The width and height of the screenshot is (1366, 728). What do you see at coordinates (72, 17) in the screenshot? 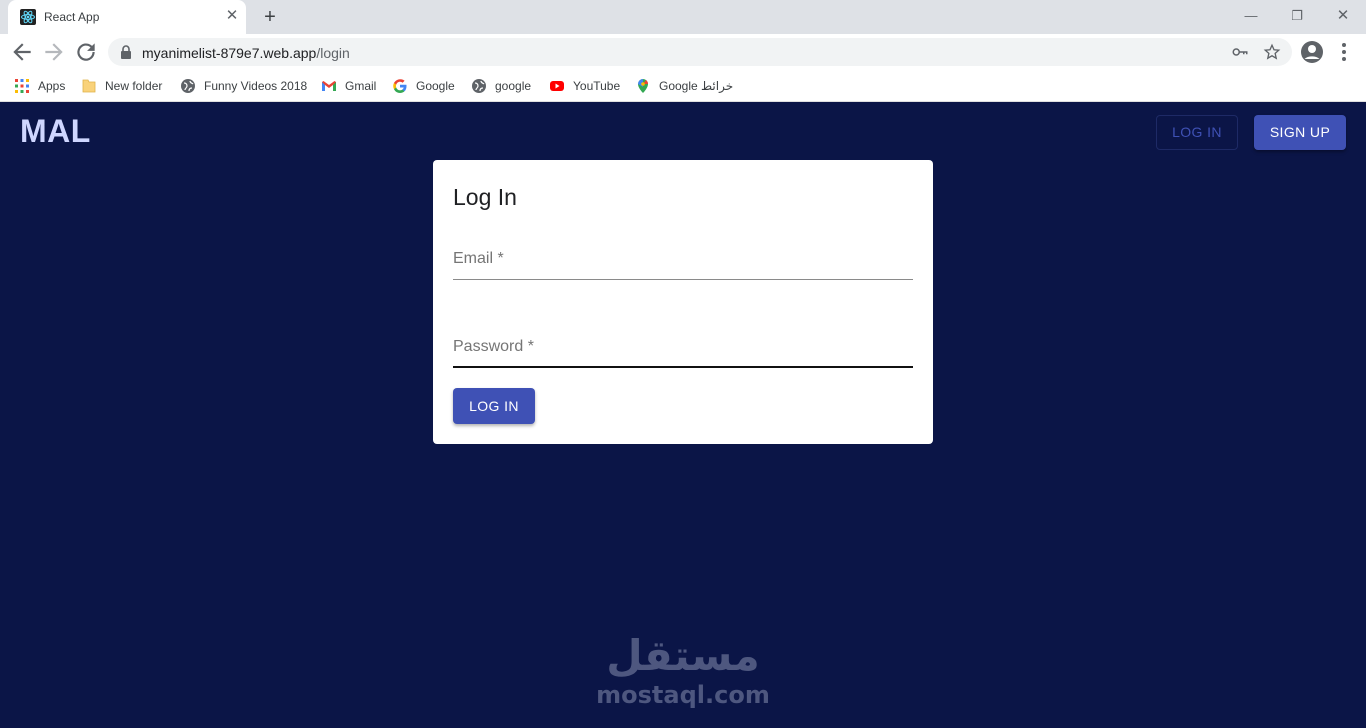
I see `tab-title: React App` at bounding box center [72, 17].